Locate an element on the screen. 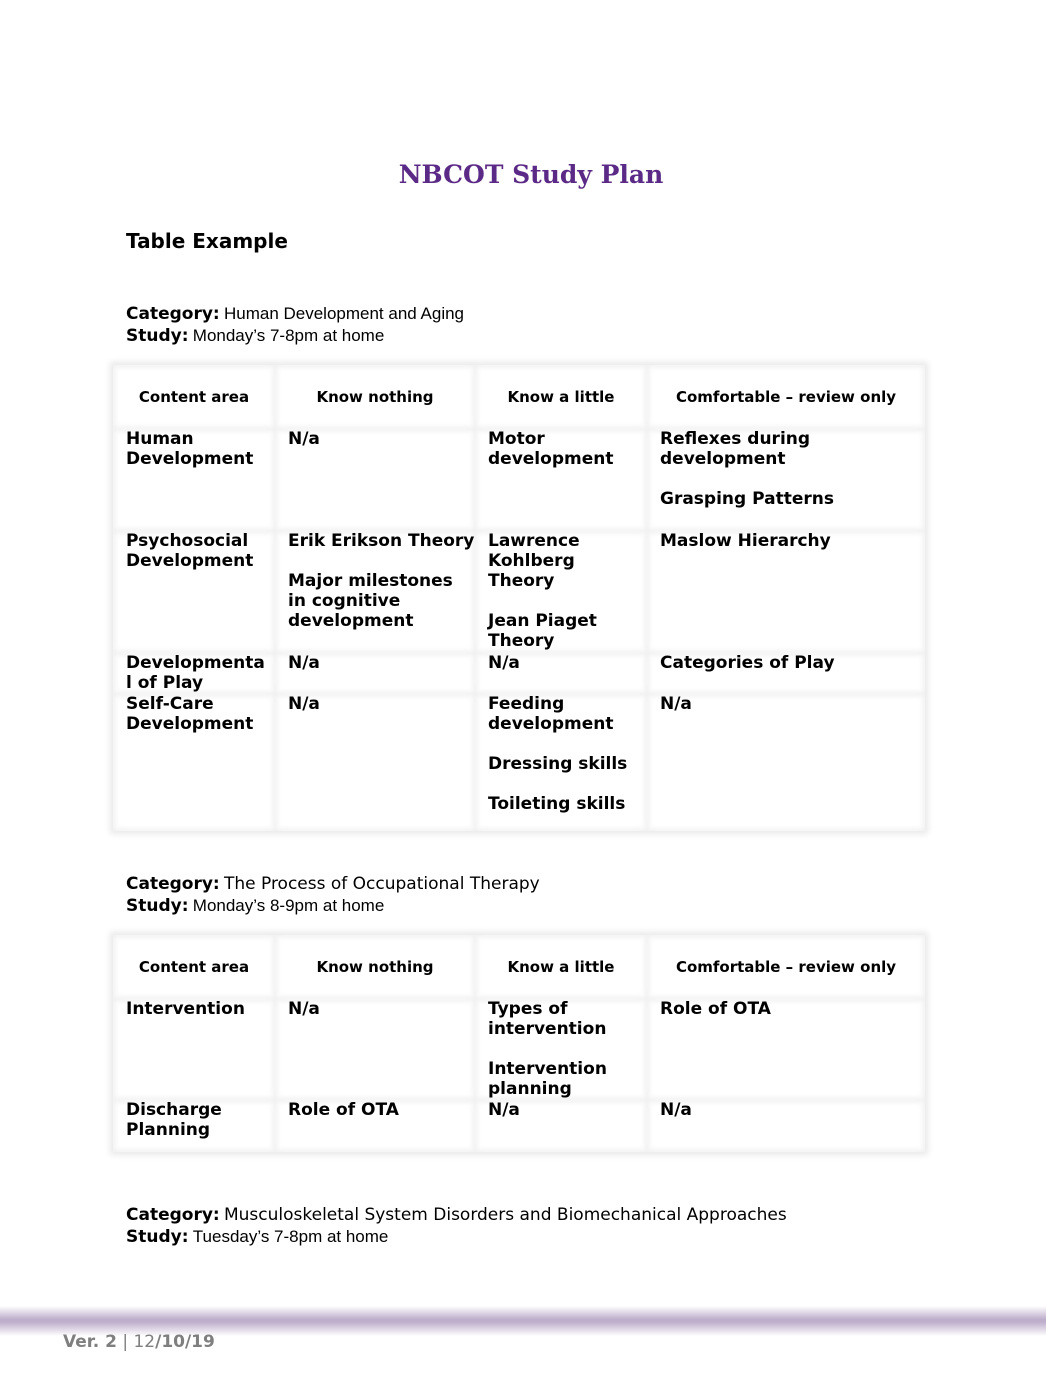  table-cell-comfortable: Categories of Play is located at coordinates (786, 673).